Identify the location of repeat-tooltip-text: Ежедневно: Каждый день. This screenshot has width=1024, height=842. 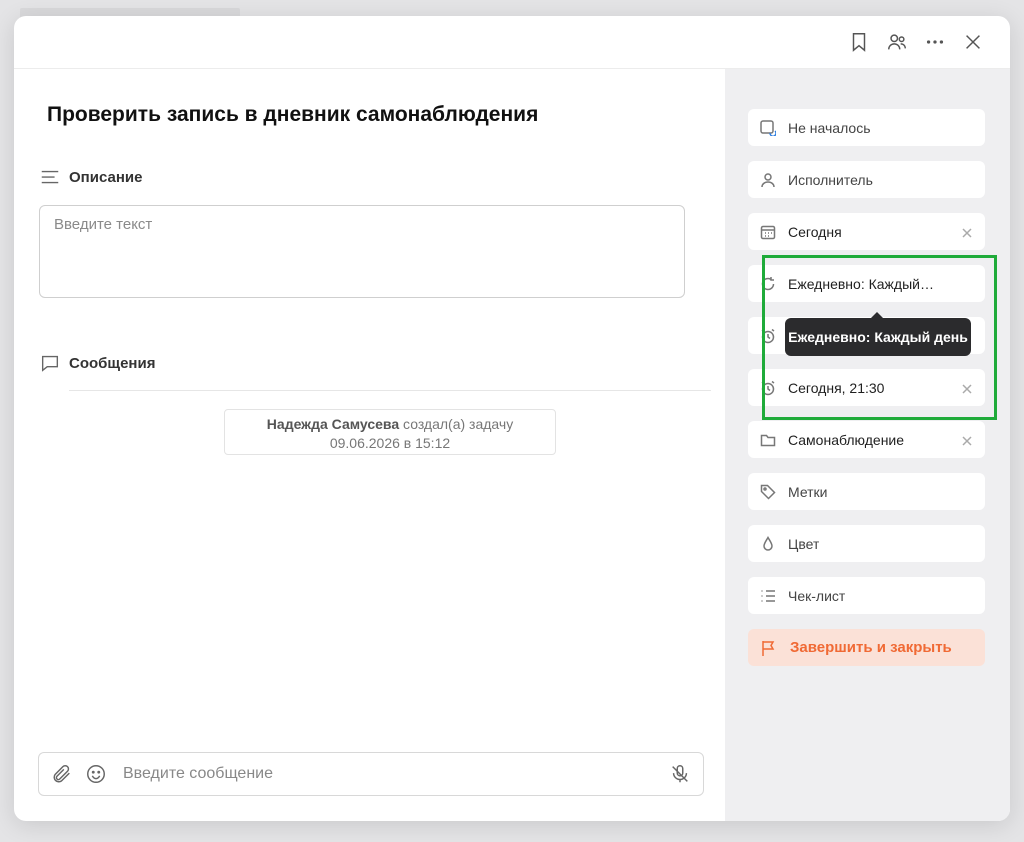
(878, 337).